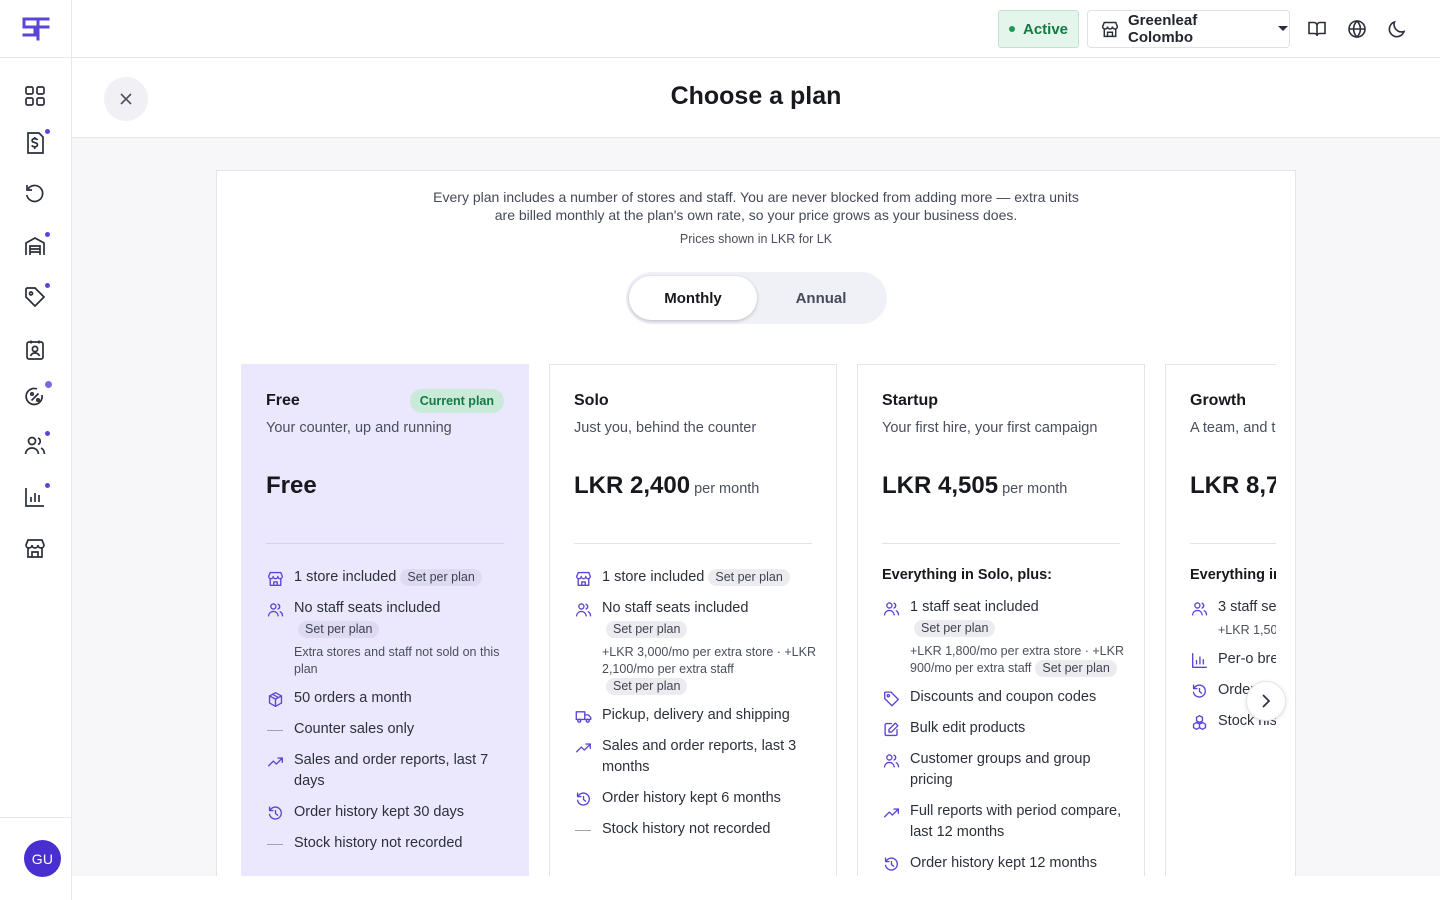 The height and width of the screenshot is (900, 1440). What do you see at coordinates (37, 395) in the screenshot?
I see `sidebar-item-discounts` at bounding box center [37, 395].